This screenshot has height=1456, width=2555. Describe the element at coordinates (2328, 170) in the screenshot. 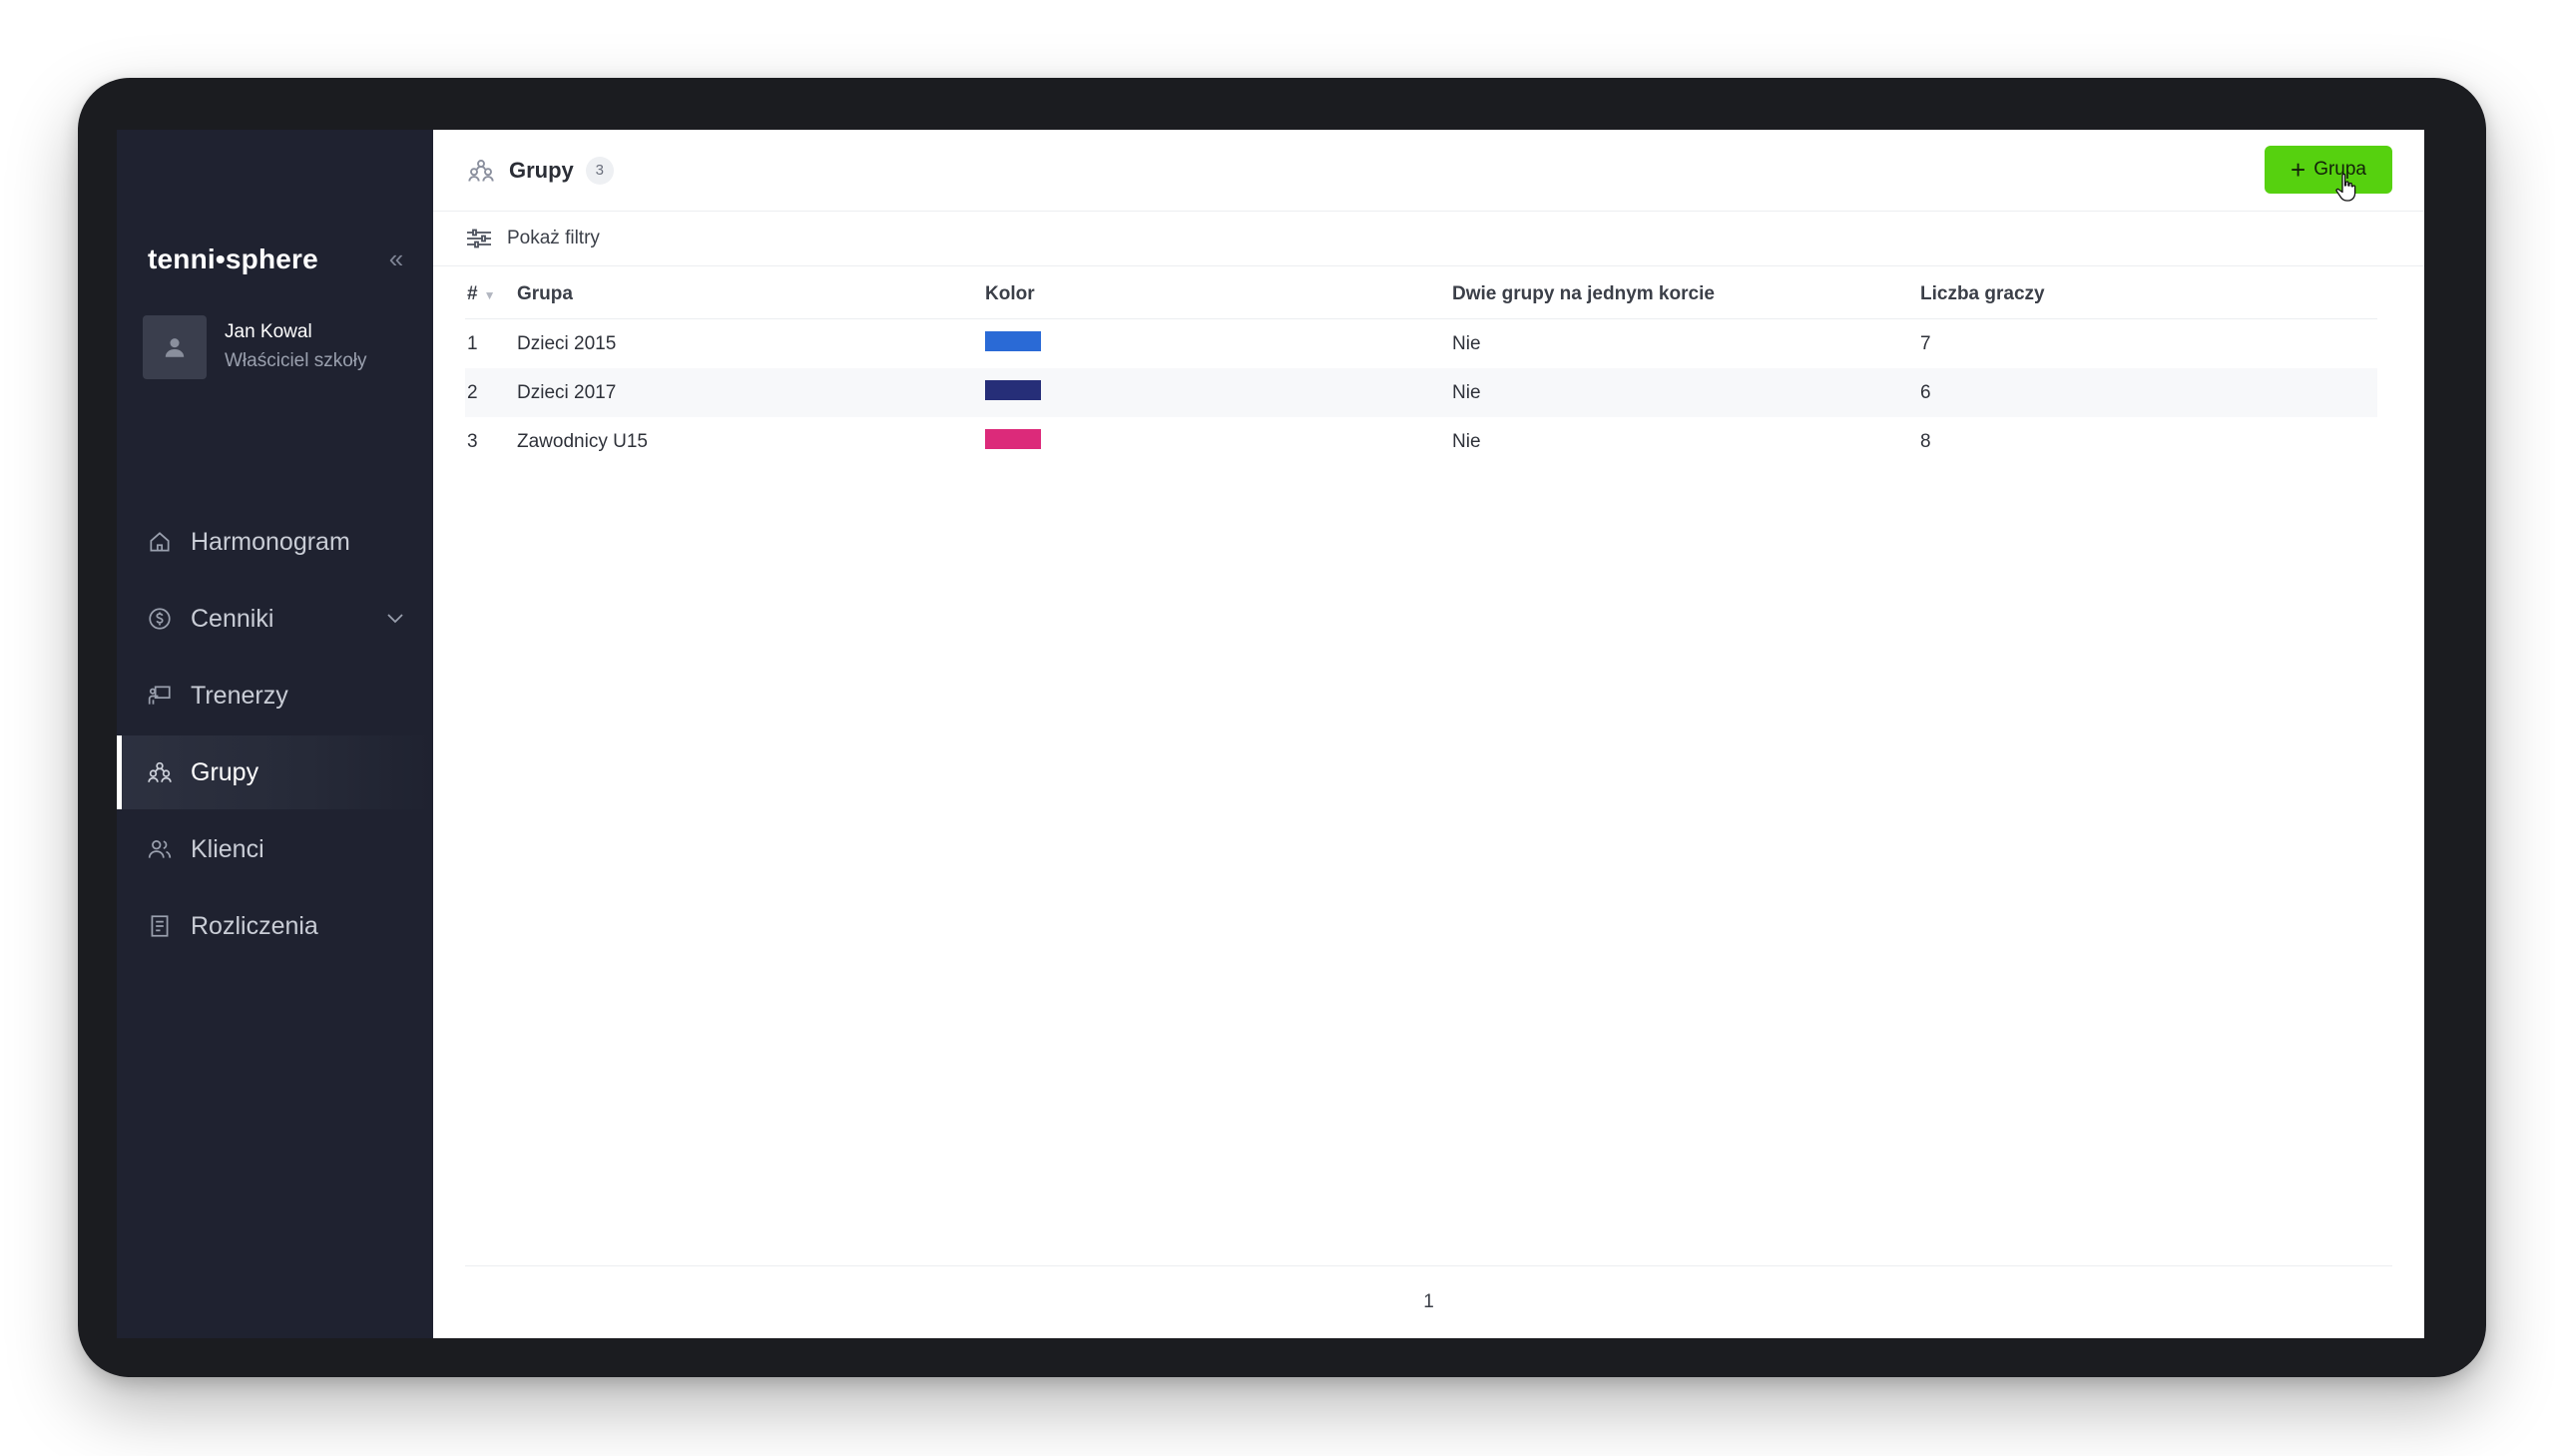

I see `add-group-button: + Grupa` at that location.